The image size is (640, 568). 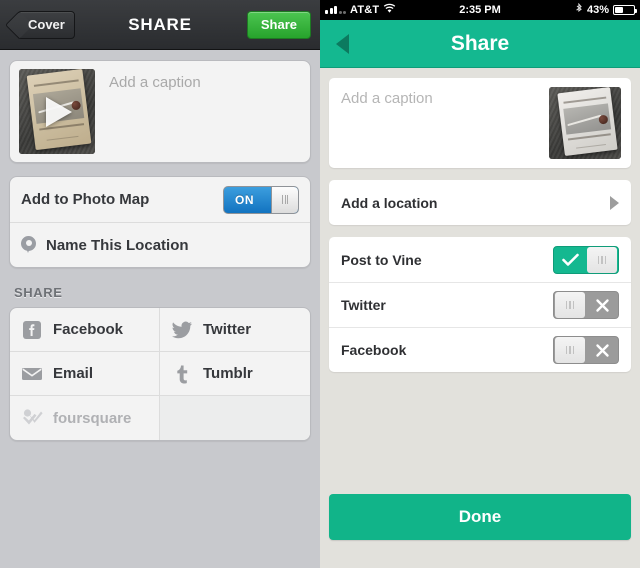 What do you see at coordinates (387, 98) in the screenshot?
I see `right-caption-placeholder: Add a caption` at bounding box center [387, 98].